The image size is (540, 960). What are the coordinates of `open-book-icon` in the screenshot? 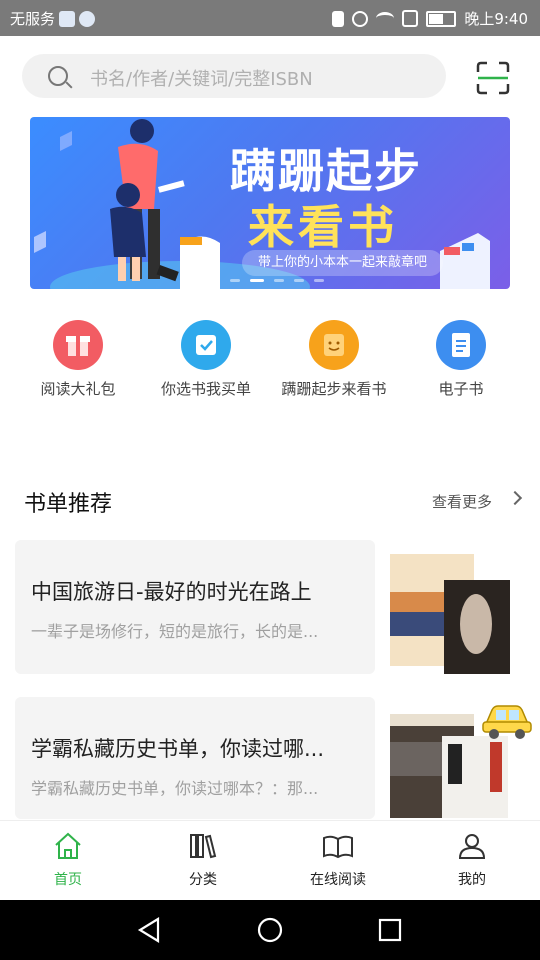 It's located at (338, 847).